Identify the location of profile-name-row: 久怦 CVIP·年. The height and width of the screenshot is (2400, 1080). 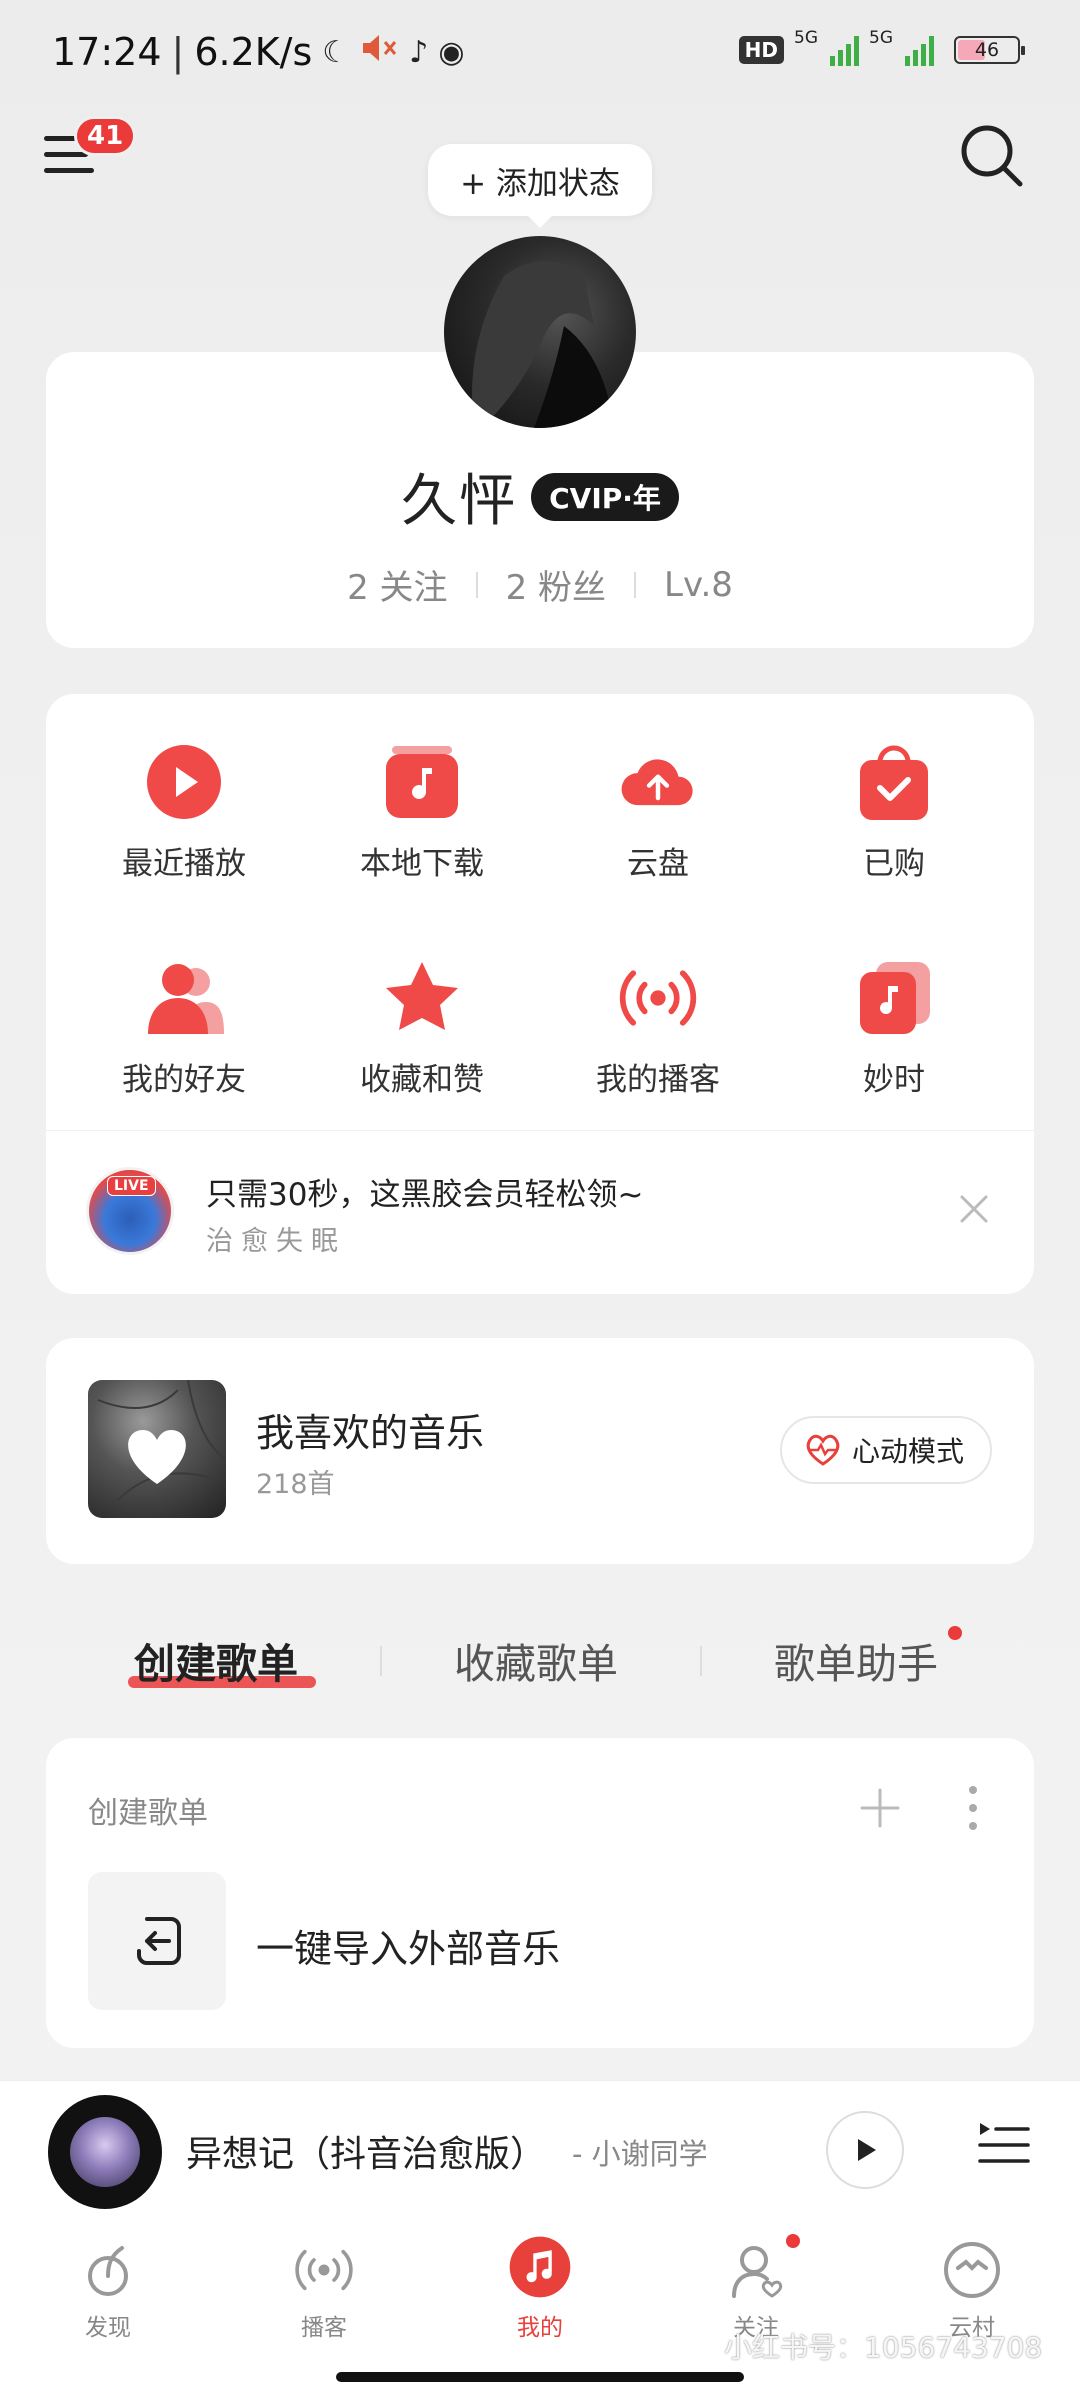
(540, 496).